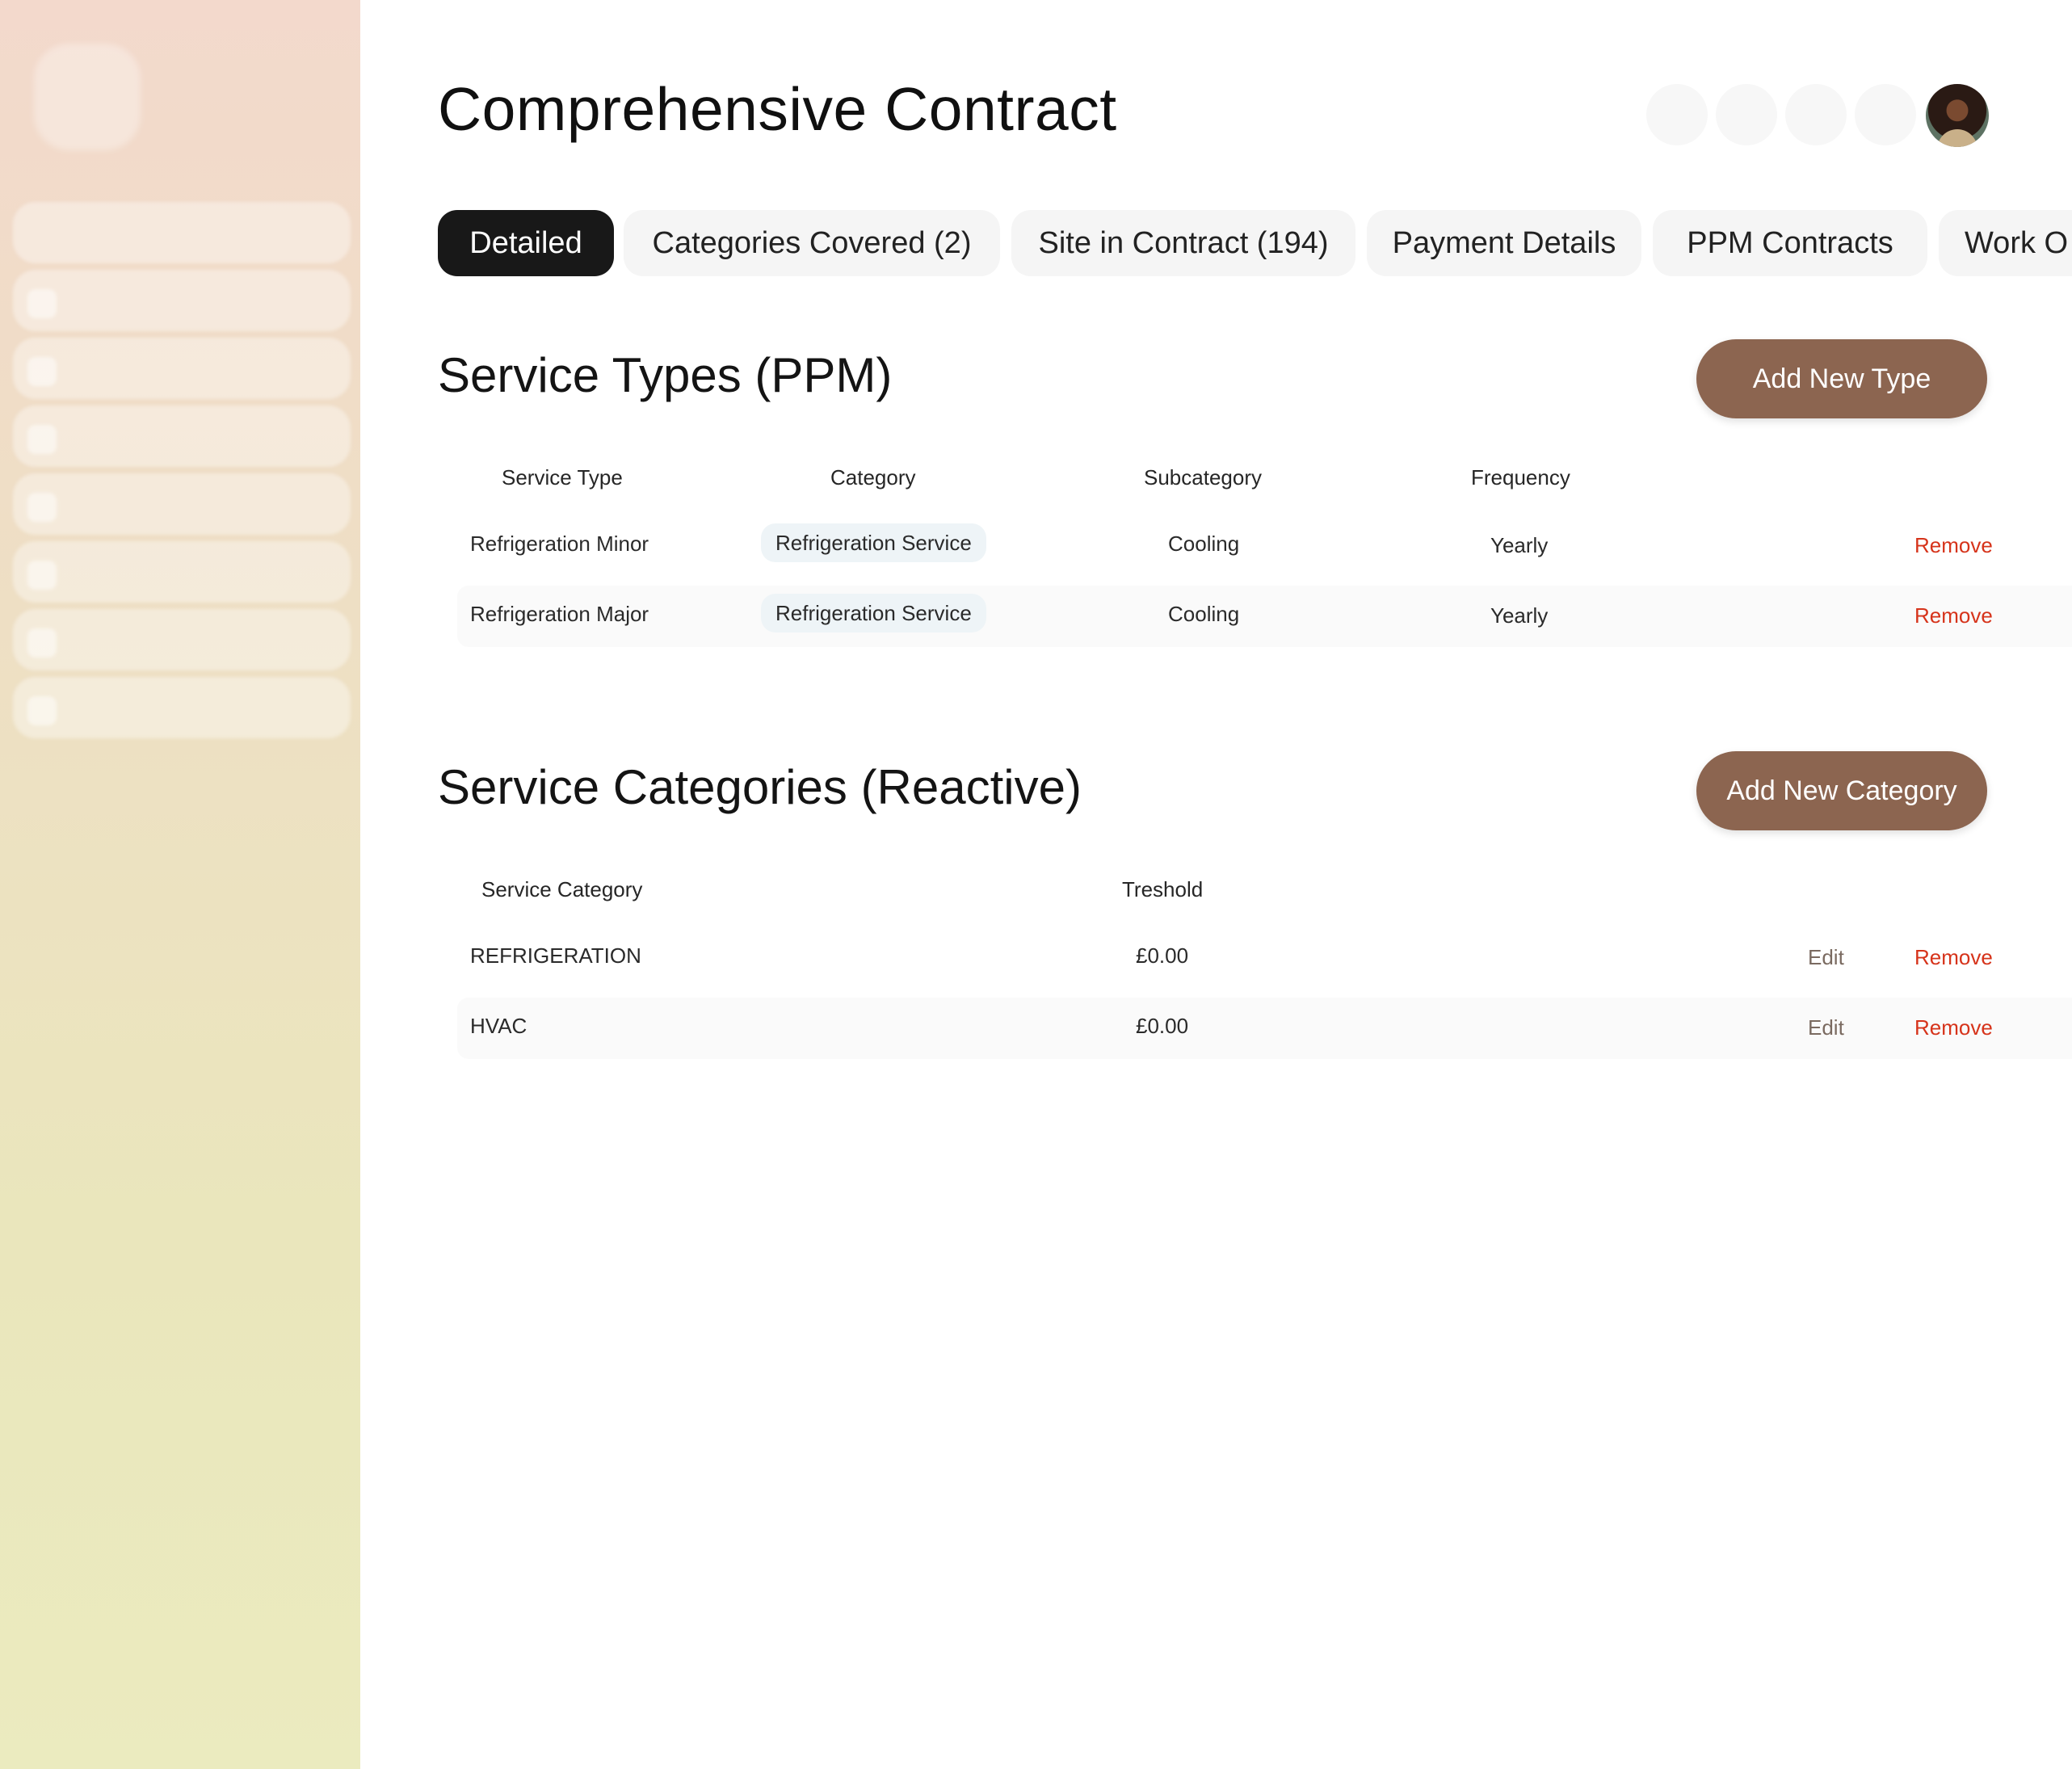 The image size is (2072, 1769). I want to click on logo, so click(87, 97).